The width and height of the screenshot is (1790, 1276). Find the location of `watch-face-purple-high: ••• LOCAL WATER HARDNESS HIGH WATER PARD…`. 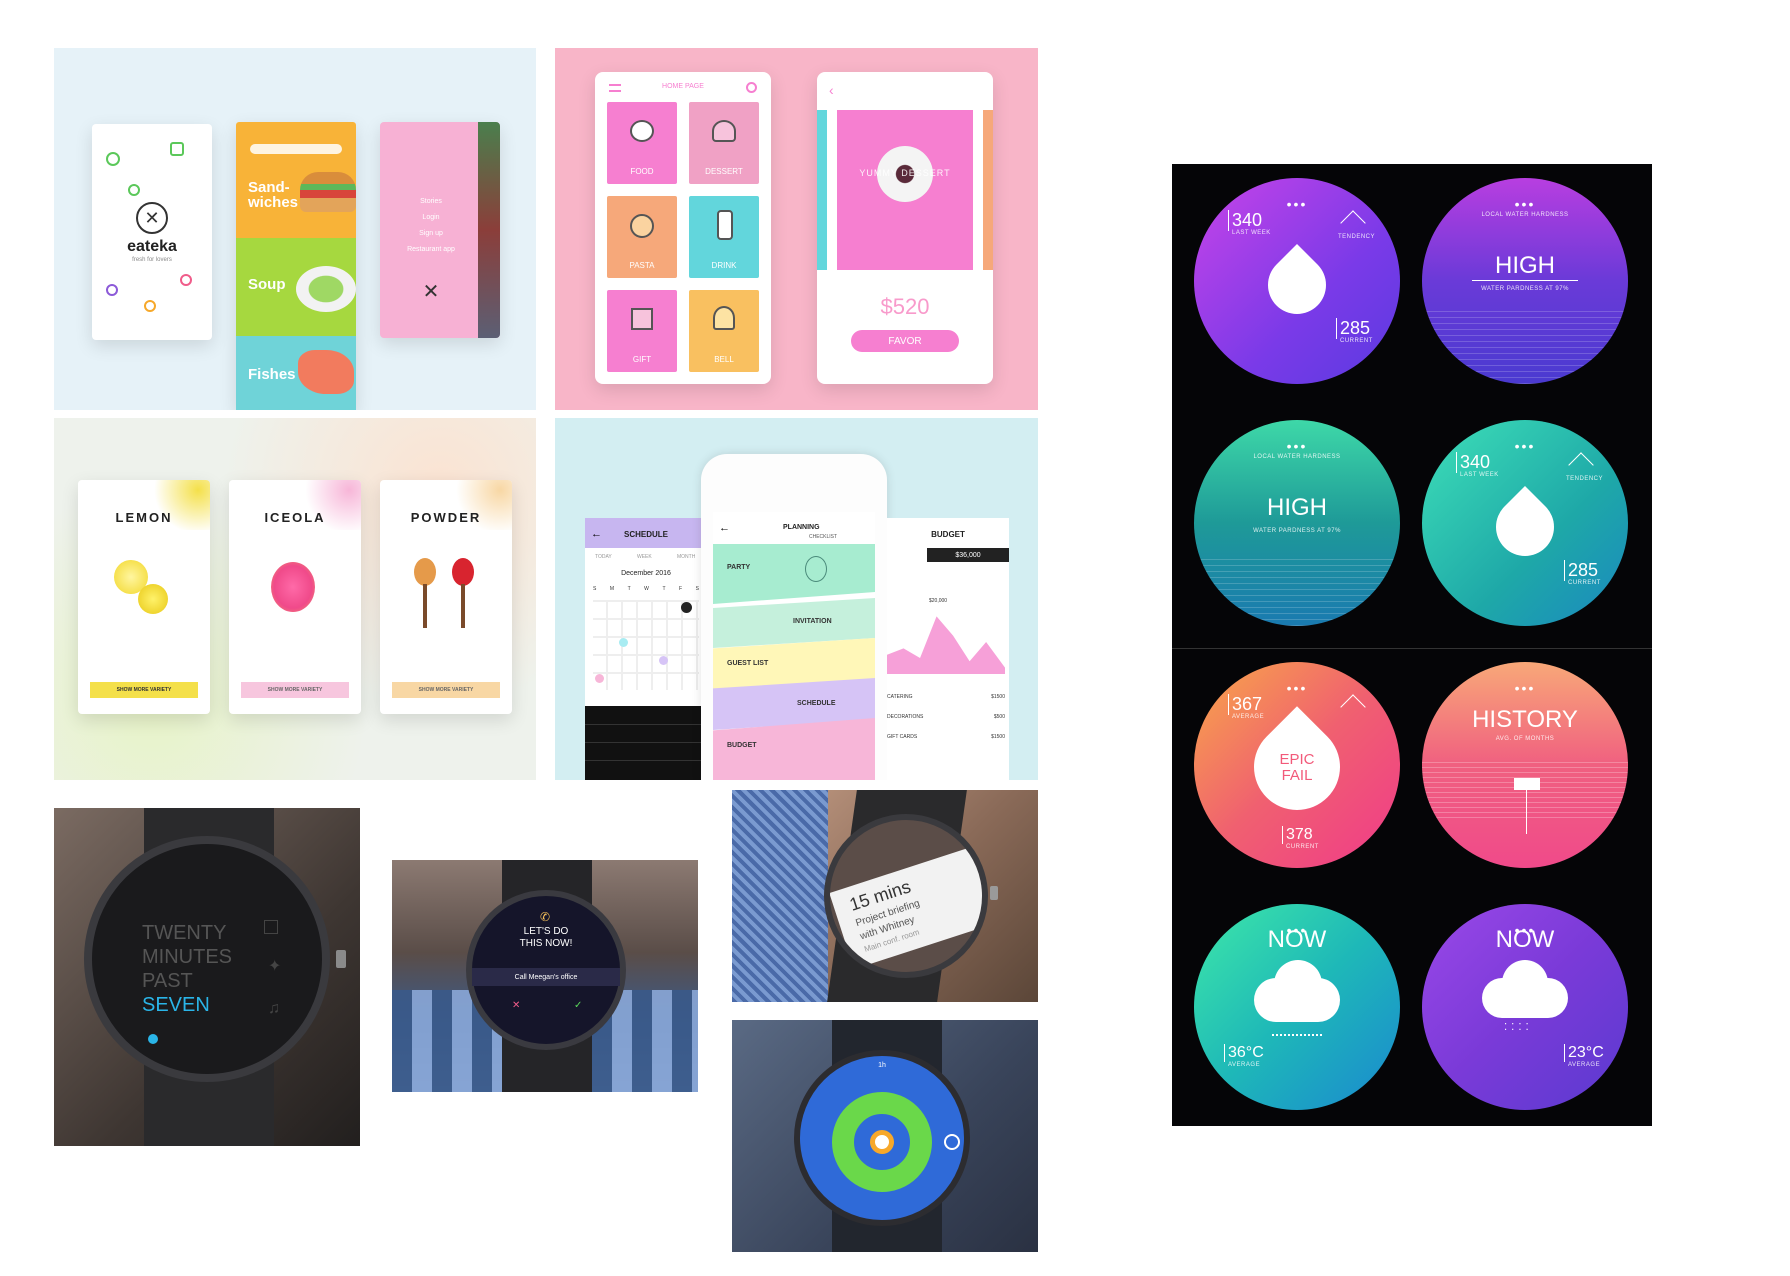

watch-face-purple-high: ••• LOCAL WATER HARDNESS HIGH WATER PARD… is located at coordinates (1525, 281).